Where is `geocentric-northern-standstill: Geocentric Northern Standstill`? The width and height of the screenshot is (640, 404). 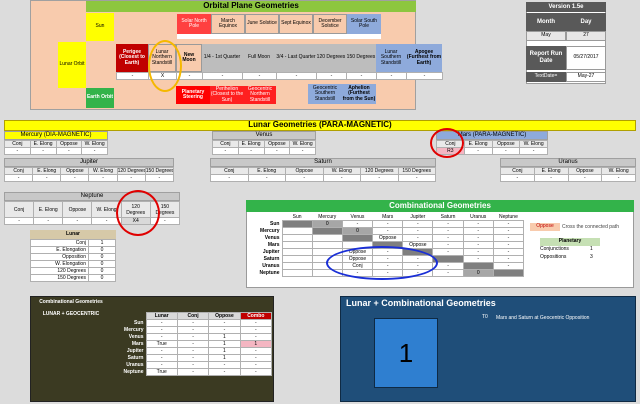
geocentric-northern-standstill: Geocentric Northern Standstill is located at coordinates (260, 95).